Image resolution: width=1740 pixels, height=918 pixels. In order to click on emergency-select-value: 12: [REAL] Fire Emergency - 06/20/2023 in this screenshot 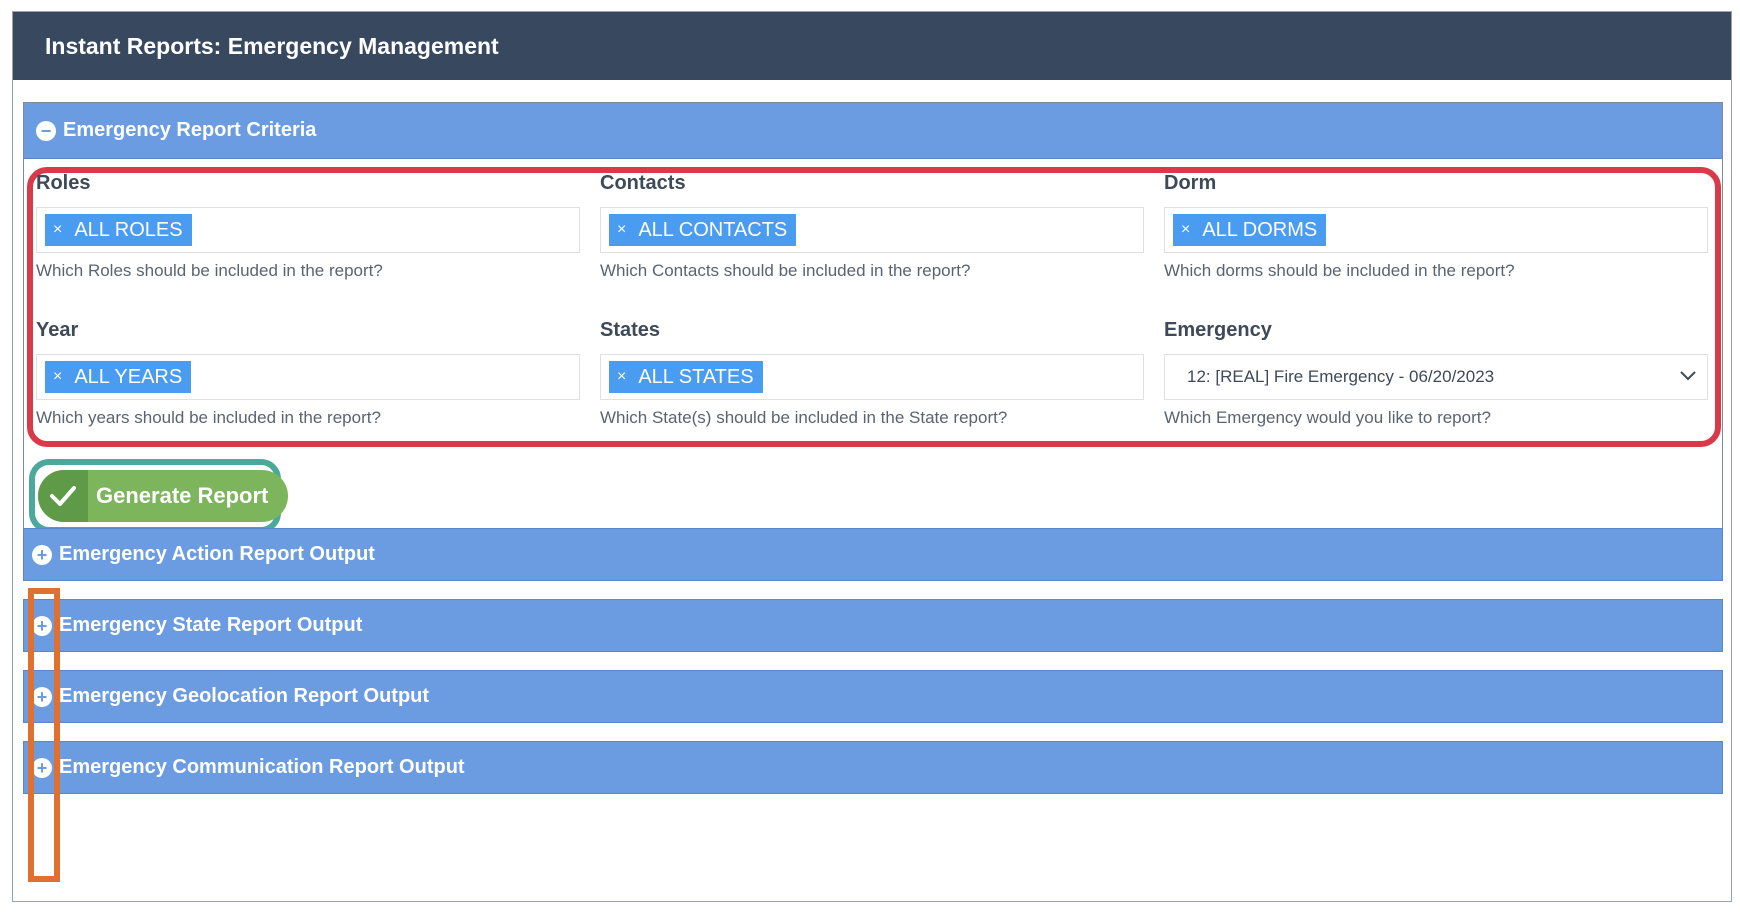, I will do `click(1341, 376)`.